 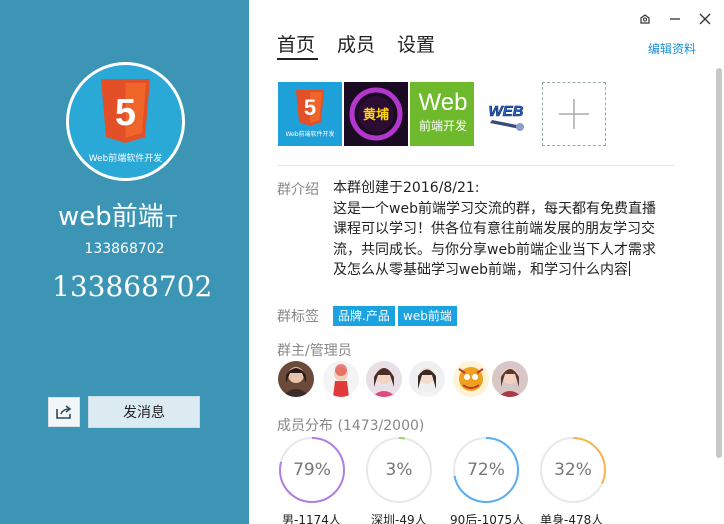 What do you see at coordinates (629, 268) in the screenshot?
I see `text-caret` at bounding box center [629, 268].